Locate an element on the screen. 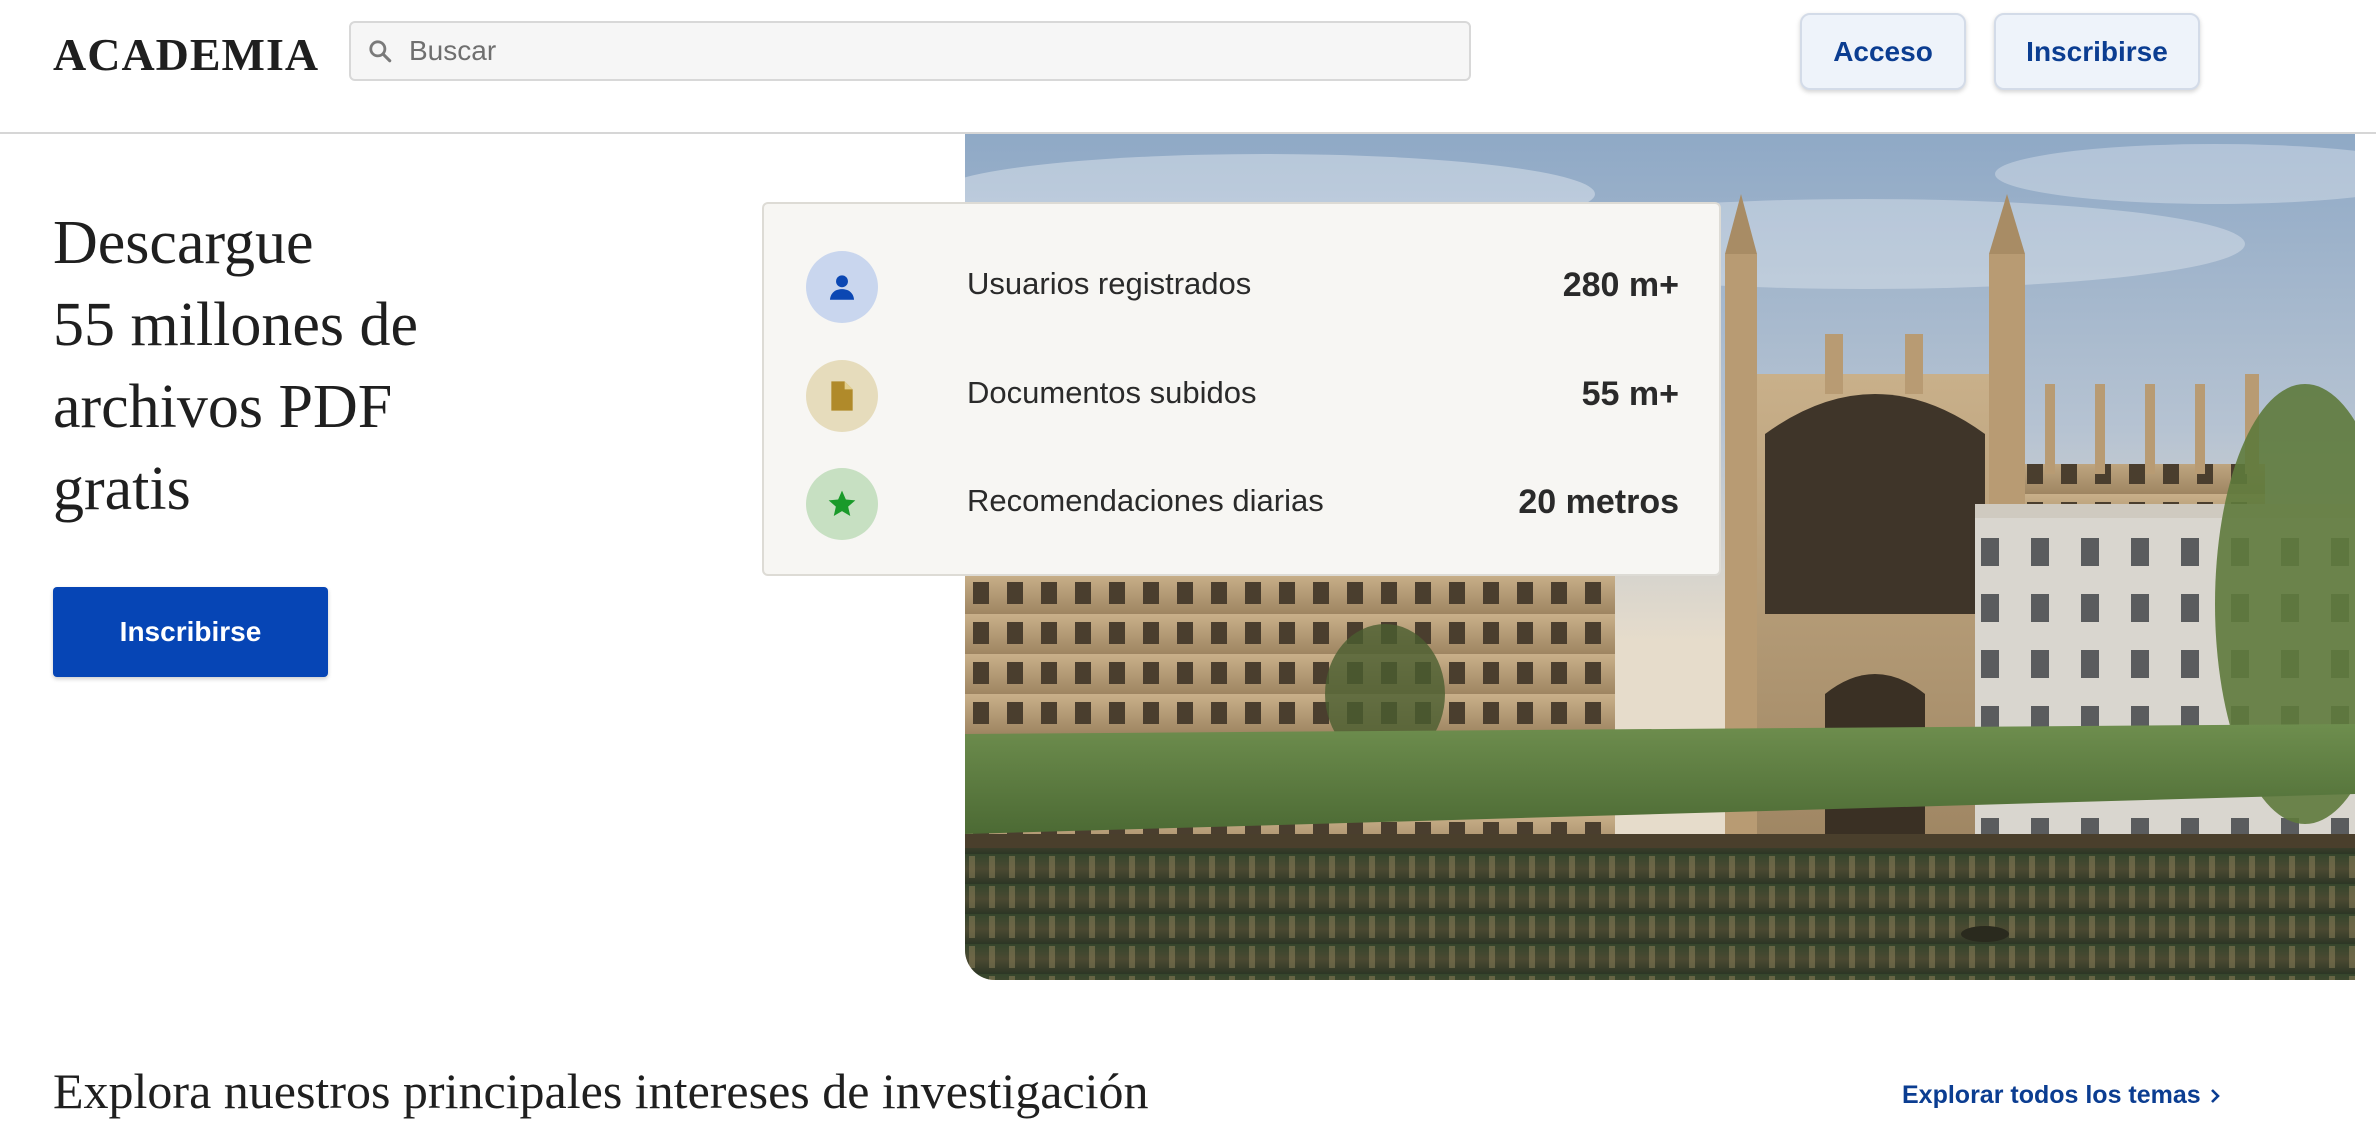 This screenshot has height=1144, width=2376. user-icon-badge is located at coordinates (842, 287).